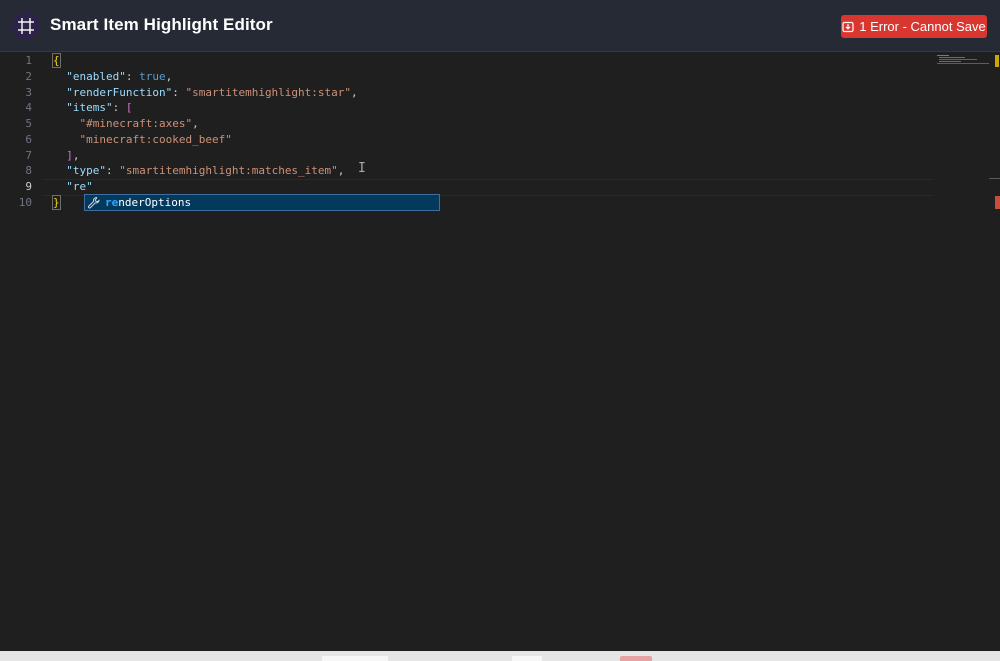 This screenshot has width=1000, height=661. I want to click on line-number: 5, so click(28, 123).